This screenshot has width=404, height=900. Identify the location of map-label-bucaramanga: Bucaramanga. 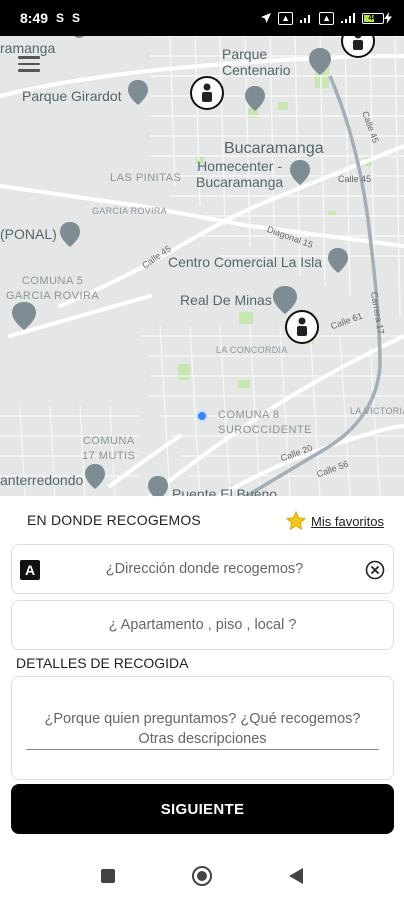
(274, 148).